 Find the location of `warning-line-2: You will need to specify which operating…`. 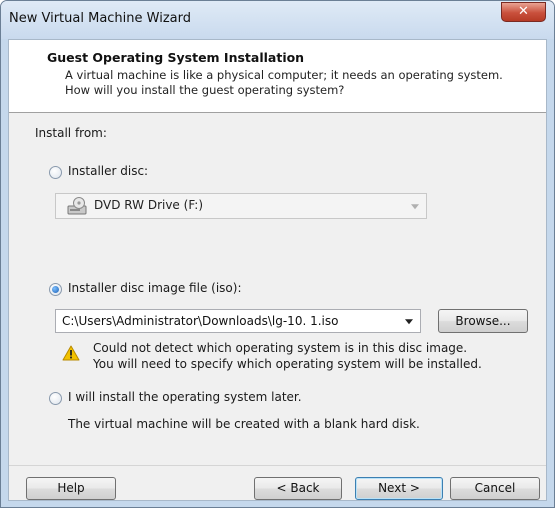

warning-line-2: You will need to specify which operating… is located at coordinates (287, 364).